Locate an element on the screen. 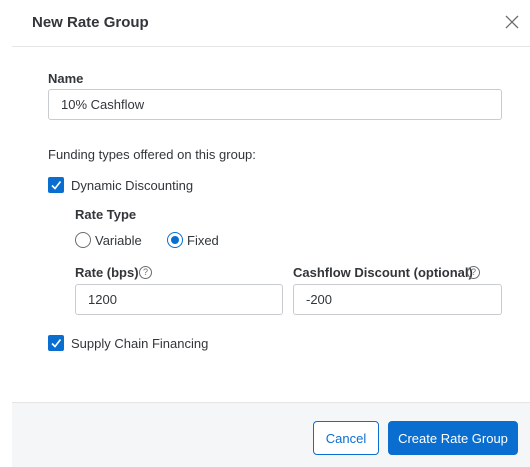  cashflow-discount-help-icon: ? is located at coordinates (473, 272).